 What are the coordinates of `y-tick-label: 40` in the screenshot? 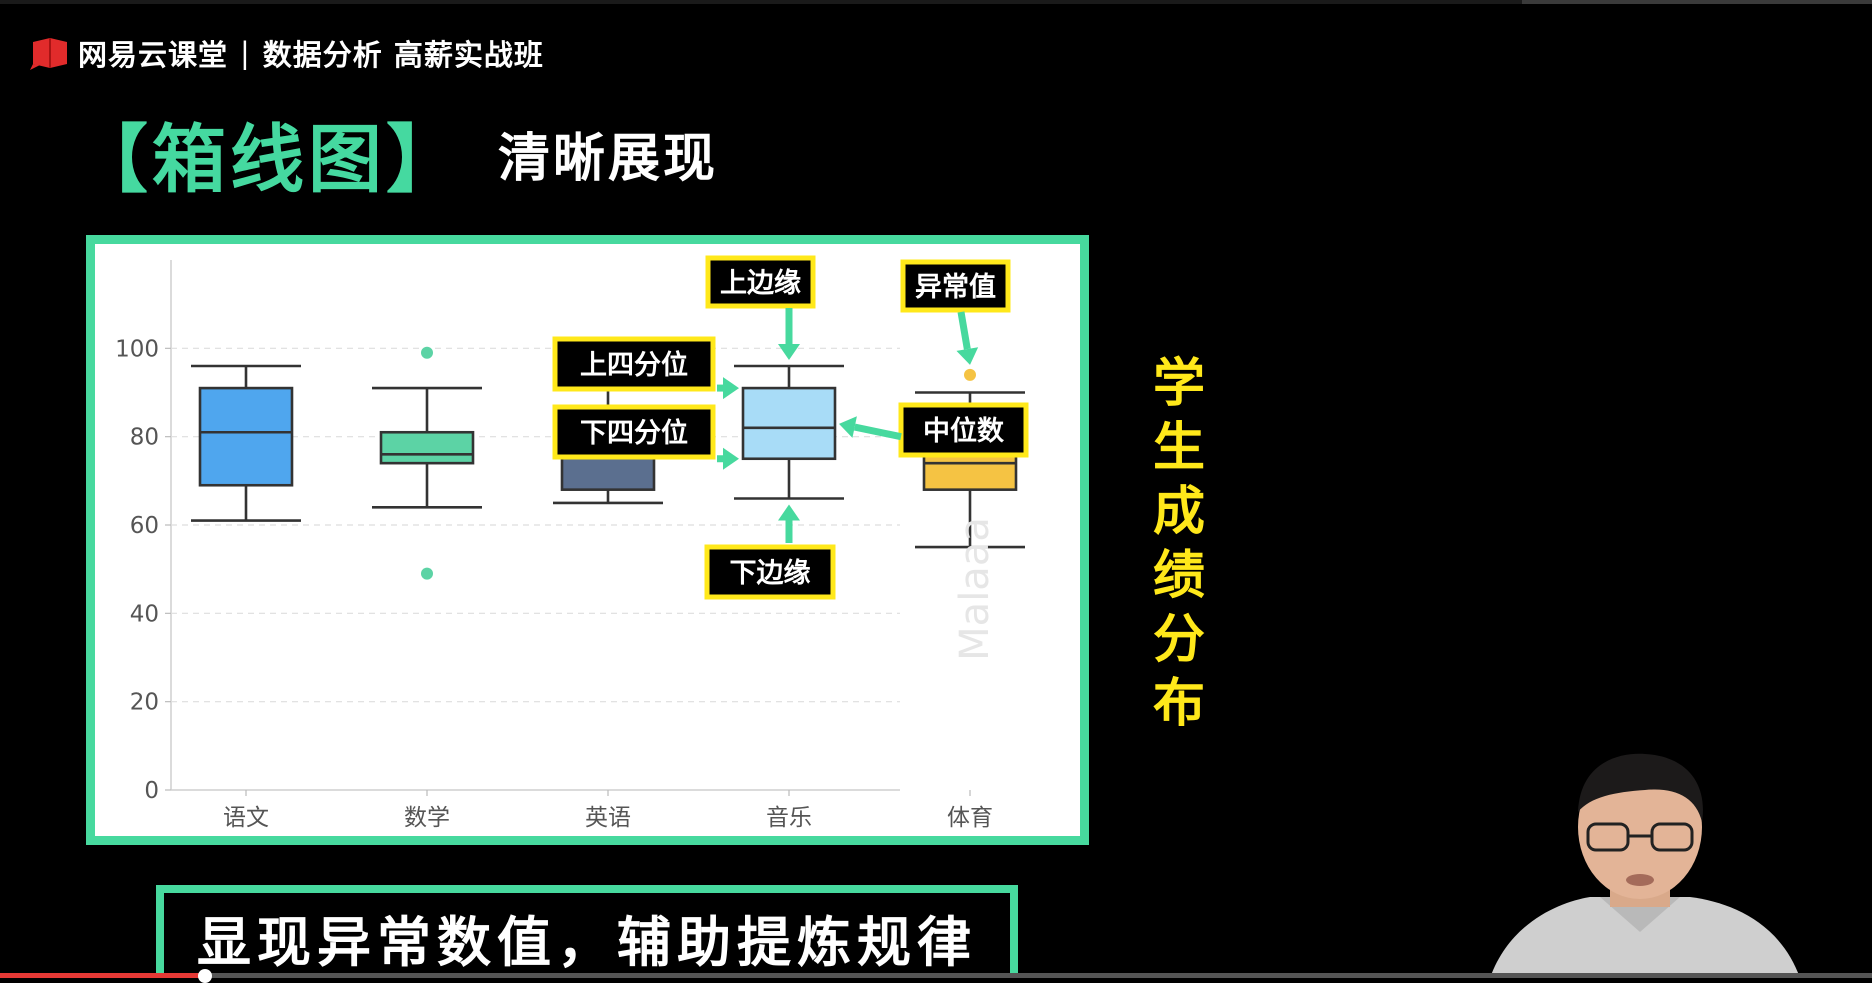 It's located at (144, 614).